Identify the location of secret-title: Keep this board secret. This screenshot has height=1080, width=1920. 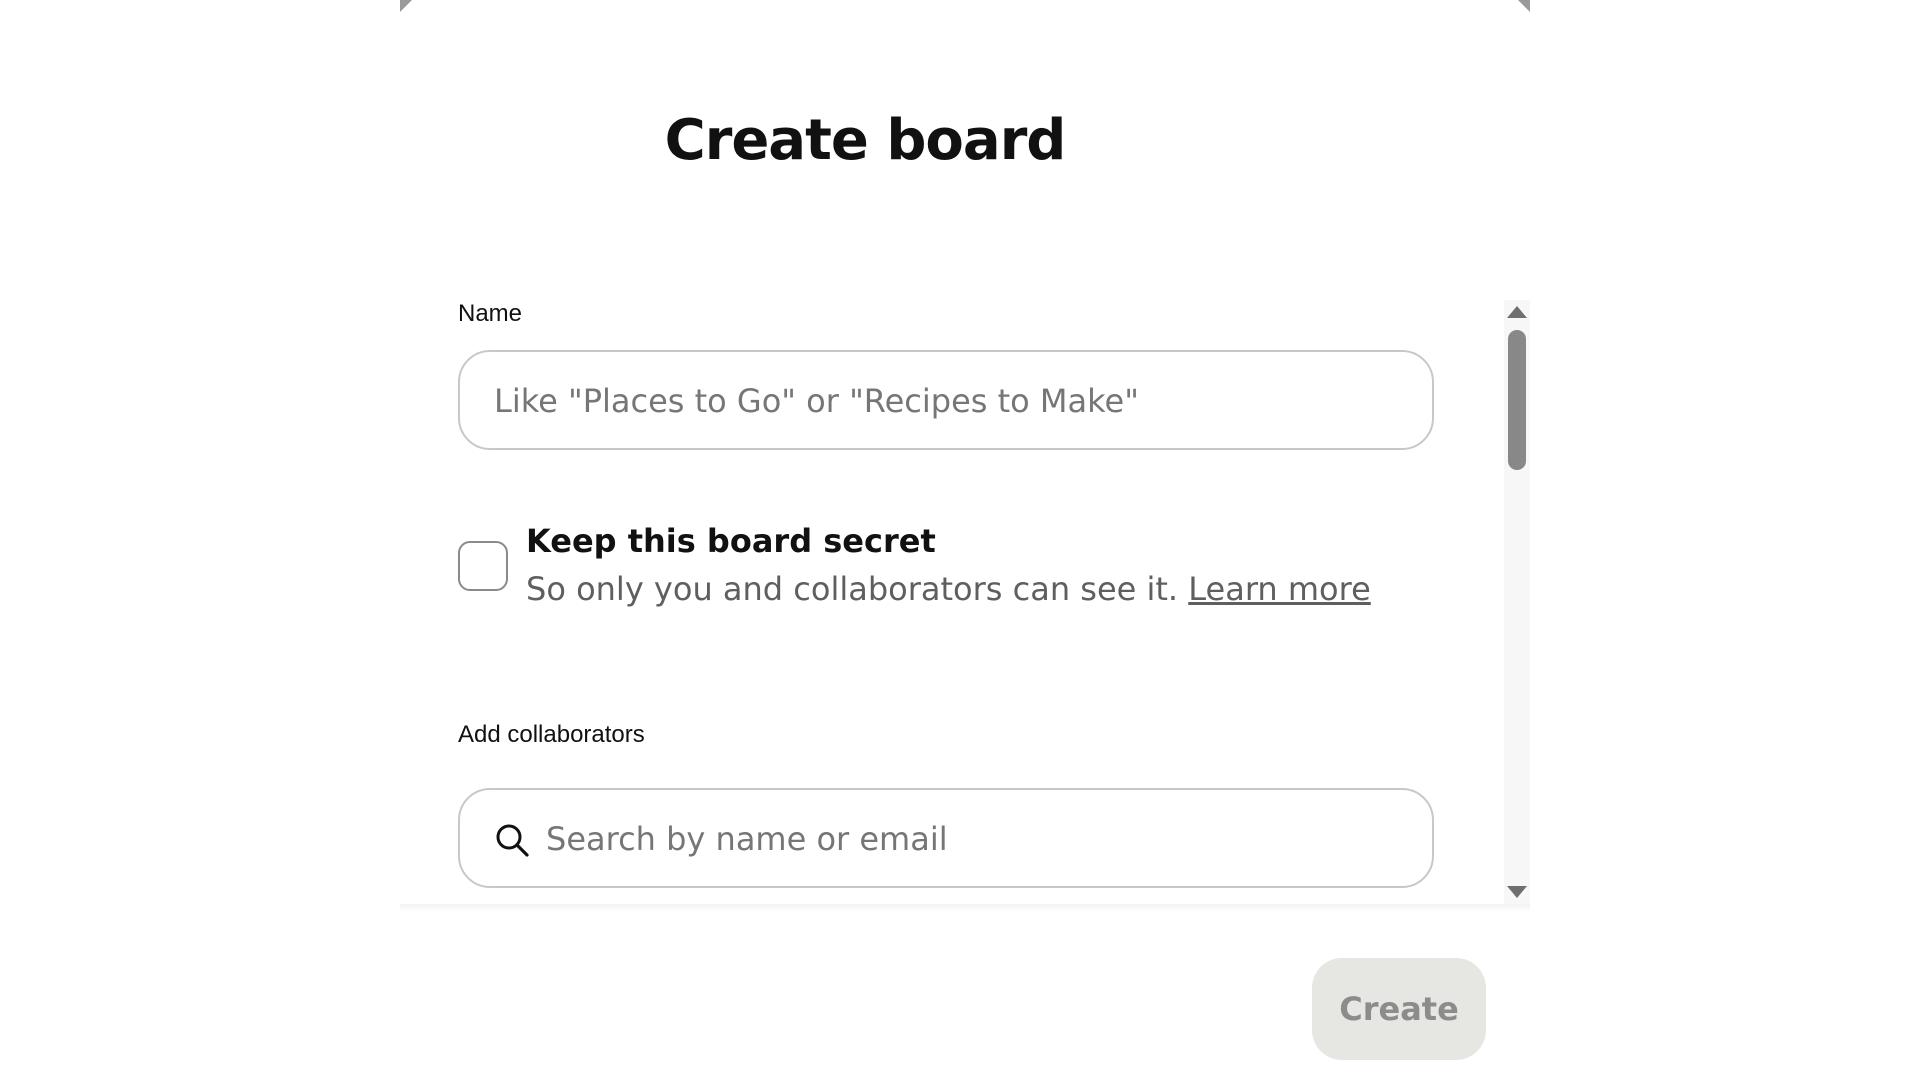
(731, 541).